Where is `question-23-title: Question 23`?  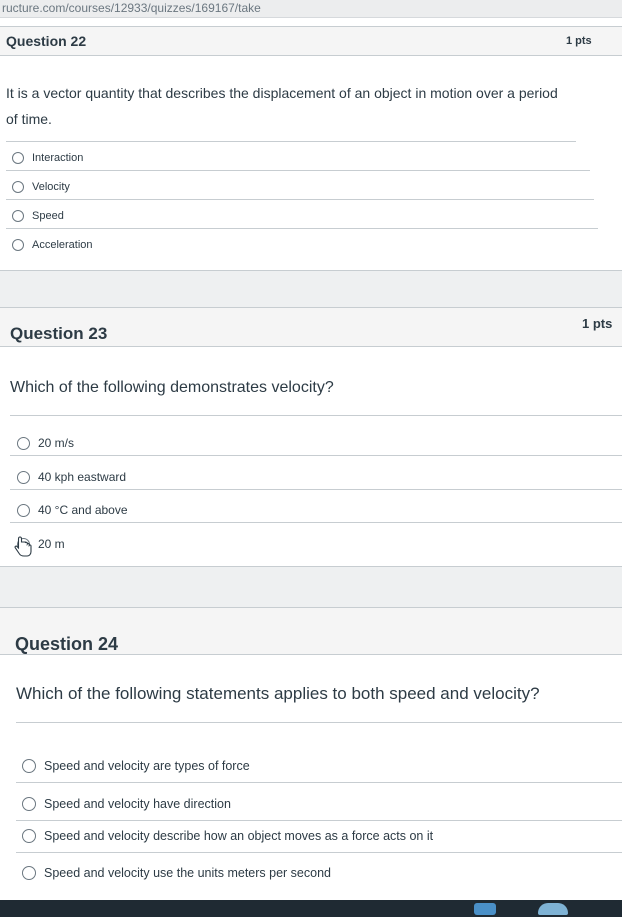 question-23-title: Question 23 is located at coordinates (59, 333).